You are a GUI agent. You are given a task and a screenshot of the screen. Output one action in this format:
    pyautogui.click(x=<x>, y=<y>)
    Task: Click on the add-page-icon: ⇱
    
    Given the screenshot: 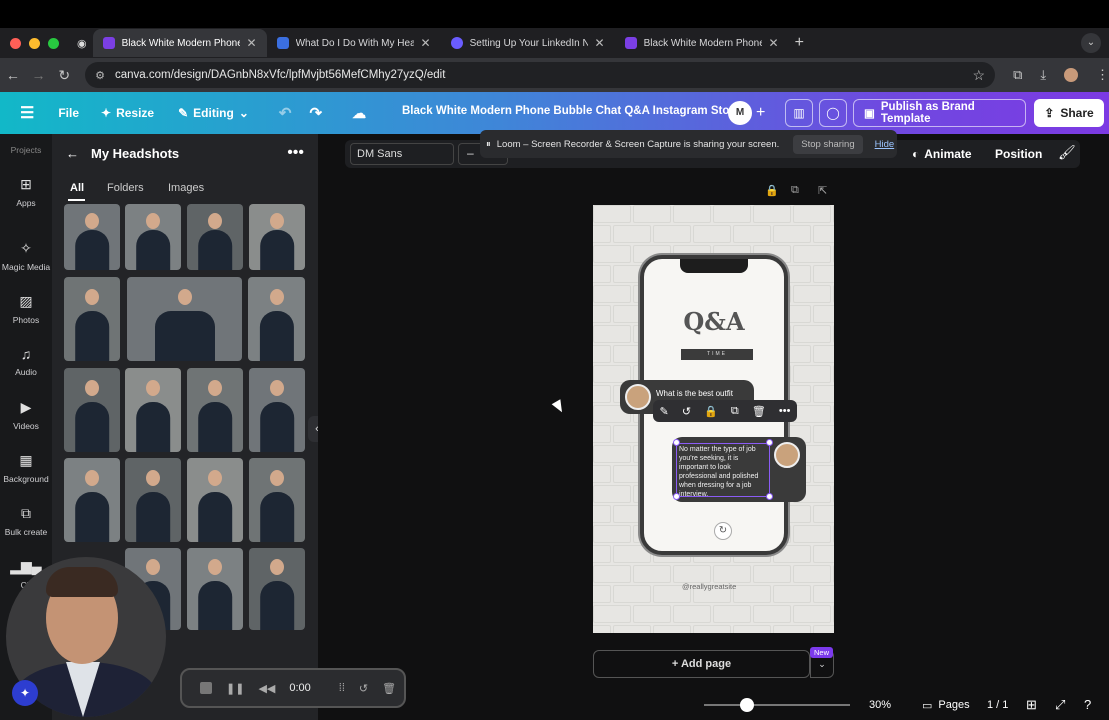 What is the action you would take?
    pyautogui.click(x=822, y=190)
    